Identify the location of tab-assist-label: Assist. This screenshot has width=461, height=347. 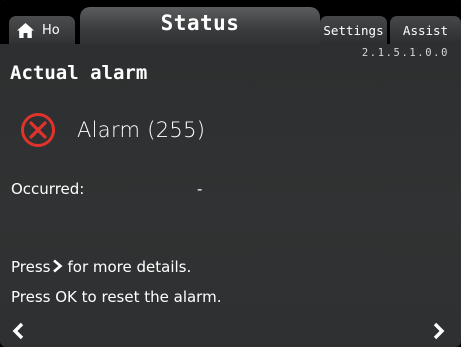
(425, 30).